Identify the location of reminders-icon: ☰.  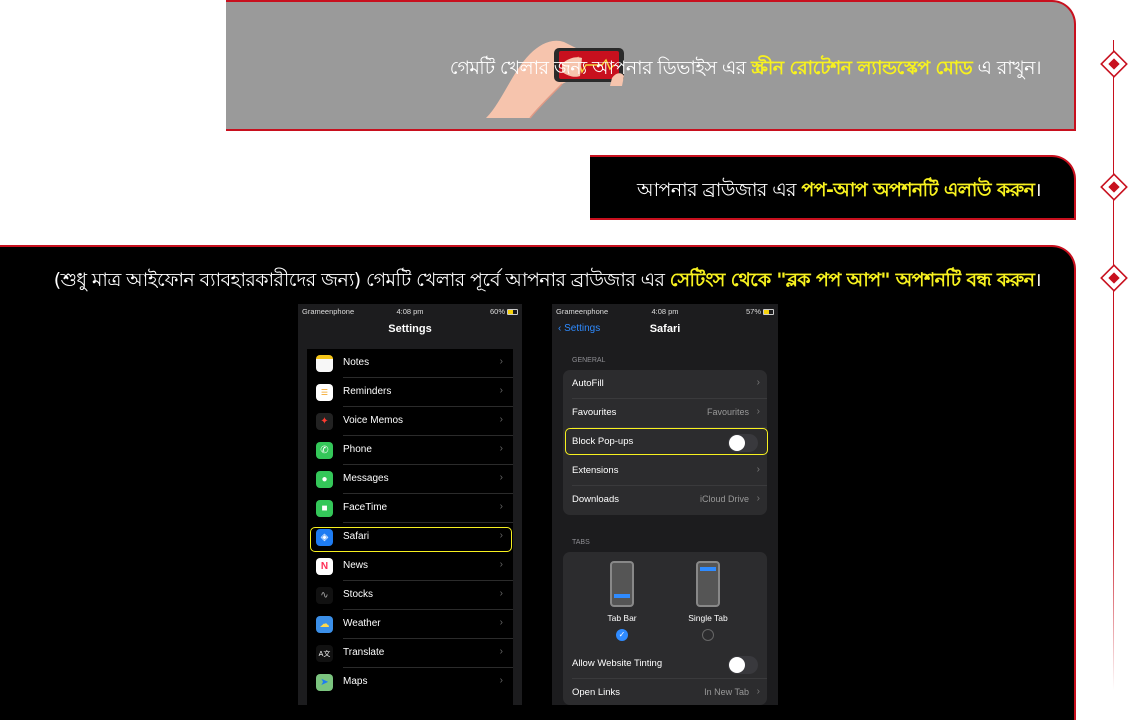
(324, 392).